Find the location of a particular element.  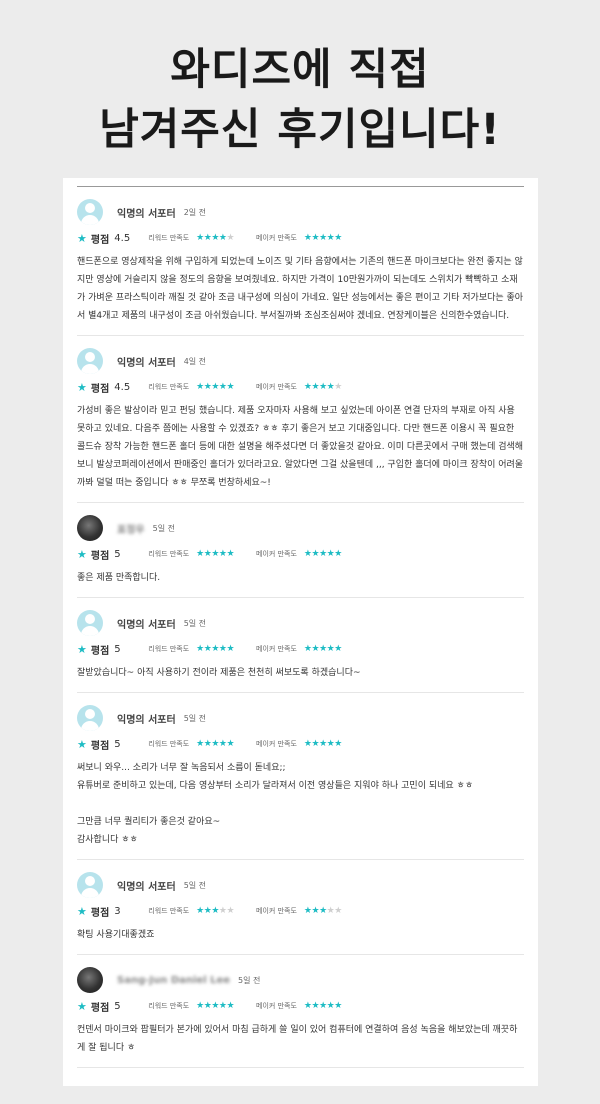

review-header: 익명의 서포터 5일 전 is located at coordinates (300, 718).